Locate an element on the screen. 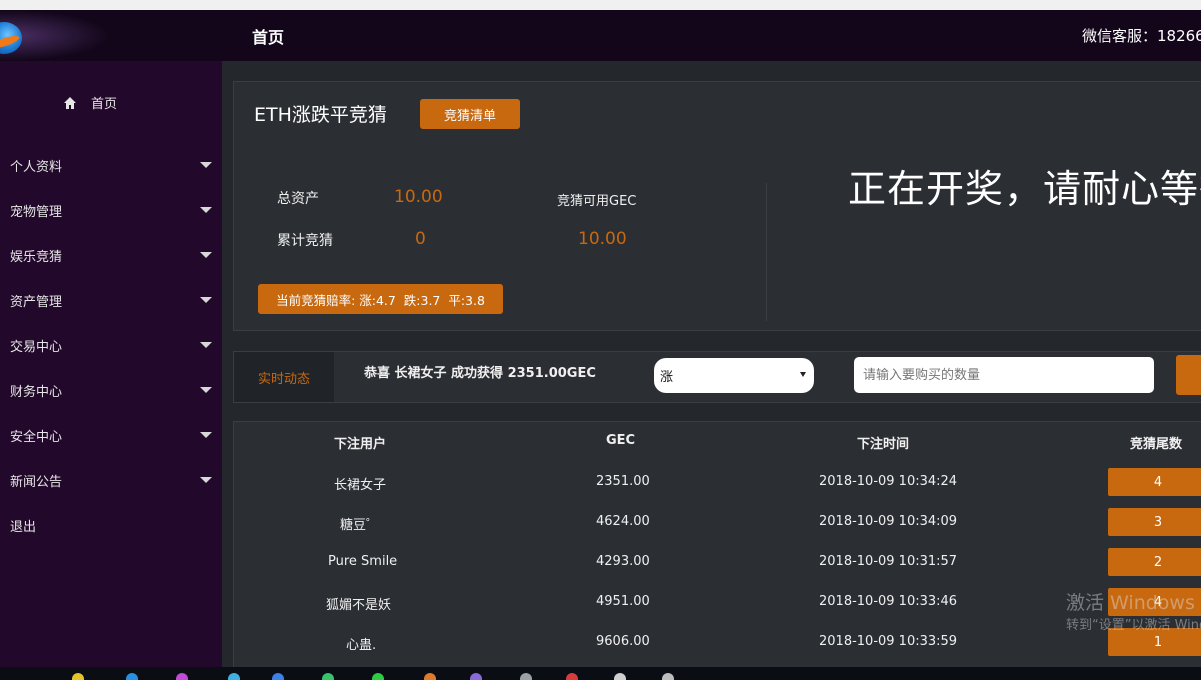 This screenshot has width=1201, height=680. total-assets-label: 总资产 is located at coordinates (298, 199).